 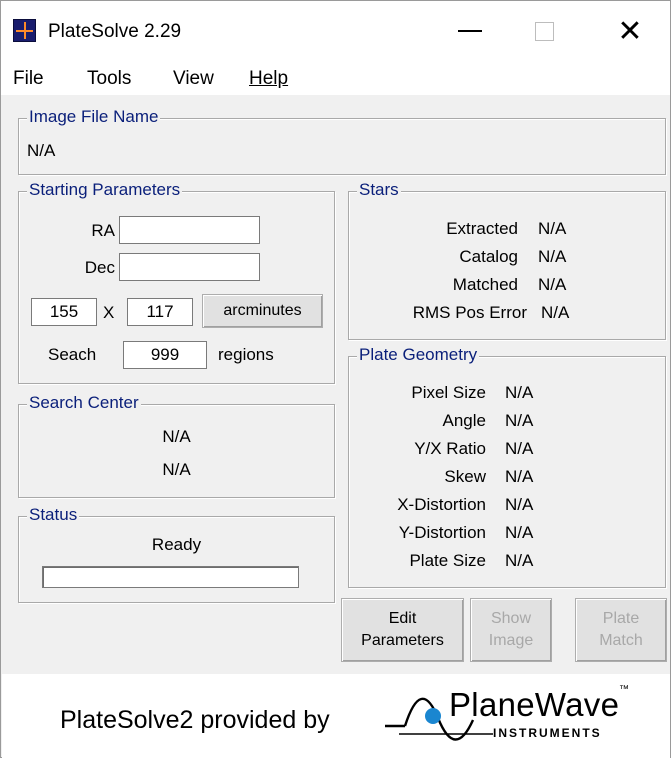 What do you see at coordinates (402, 630) in the screenshot?
I see `edit-parameters-button: Edit Parameters` at bounding box center [402, 630].